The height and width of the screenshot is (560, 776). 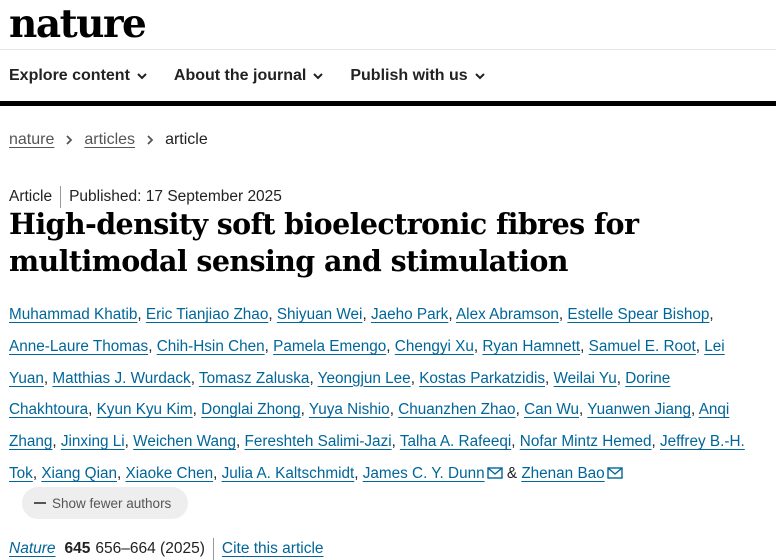 What do you see at coordinates (456, 409) in the screenshot?
I see `author-link: Chuanzhen Zhao` at bounding box center [456, 409].